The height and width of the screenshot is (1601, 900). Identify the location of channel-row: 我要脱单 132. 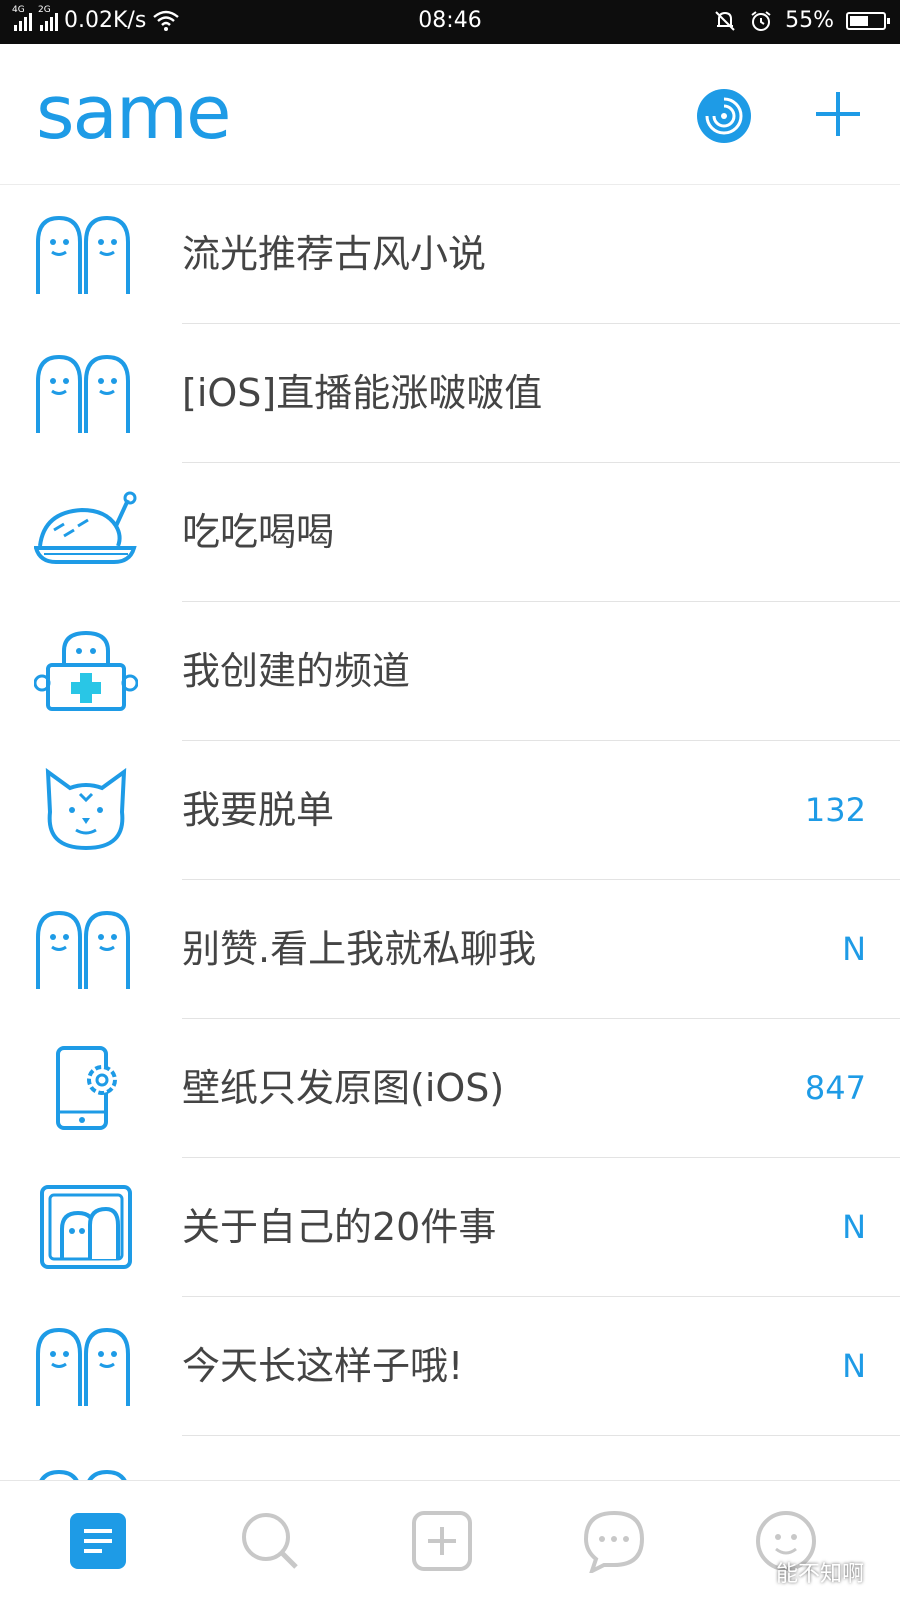
(450, 810).